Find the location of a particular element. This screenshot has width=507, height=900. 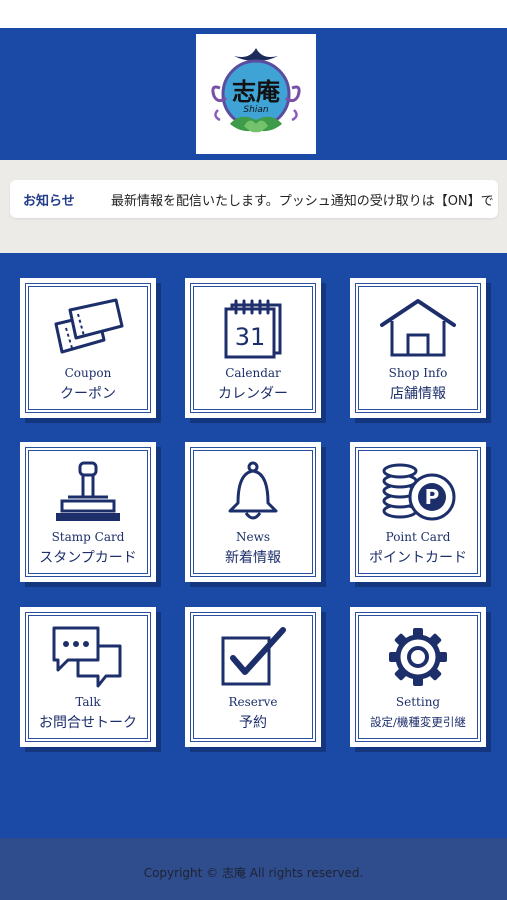

tile-label-jp: 新着情報 is located at coordinates (253, 558).